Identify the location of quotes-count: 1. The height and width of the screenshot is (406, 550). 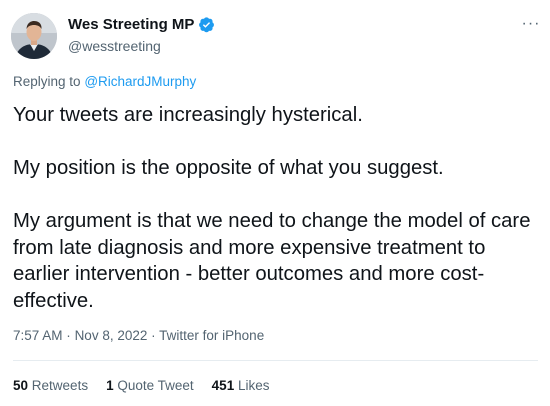
(110, 385).